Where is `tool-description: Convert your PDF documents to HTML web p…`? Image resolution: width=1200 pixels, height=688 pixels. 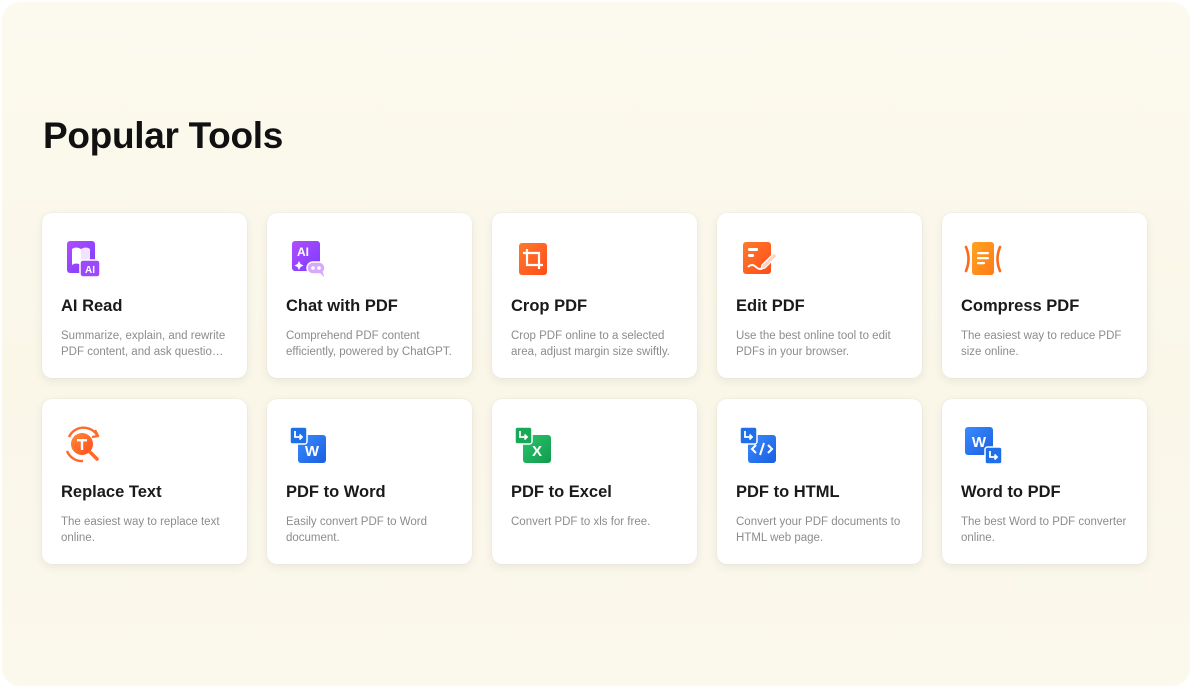 tool-description: Convert your PDF documents to HTML web p… is located at coordinates (818, 530).